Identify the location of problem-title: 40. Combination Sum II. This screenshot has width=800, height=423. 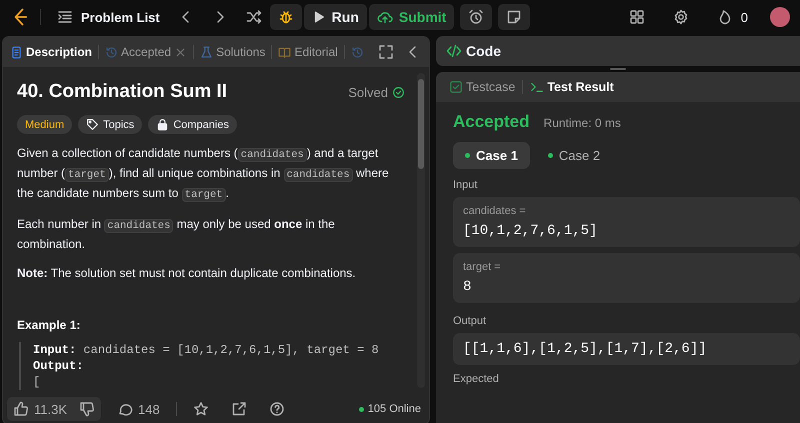
(122, 92).